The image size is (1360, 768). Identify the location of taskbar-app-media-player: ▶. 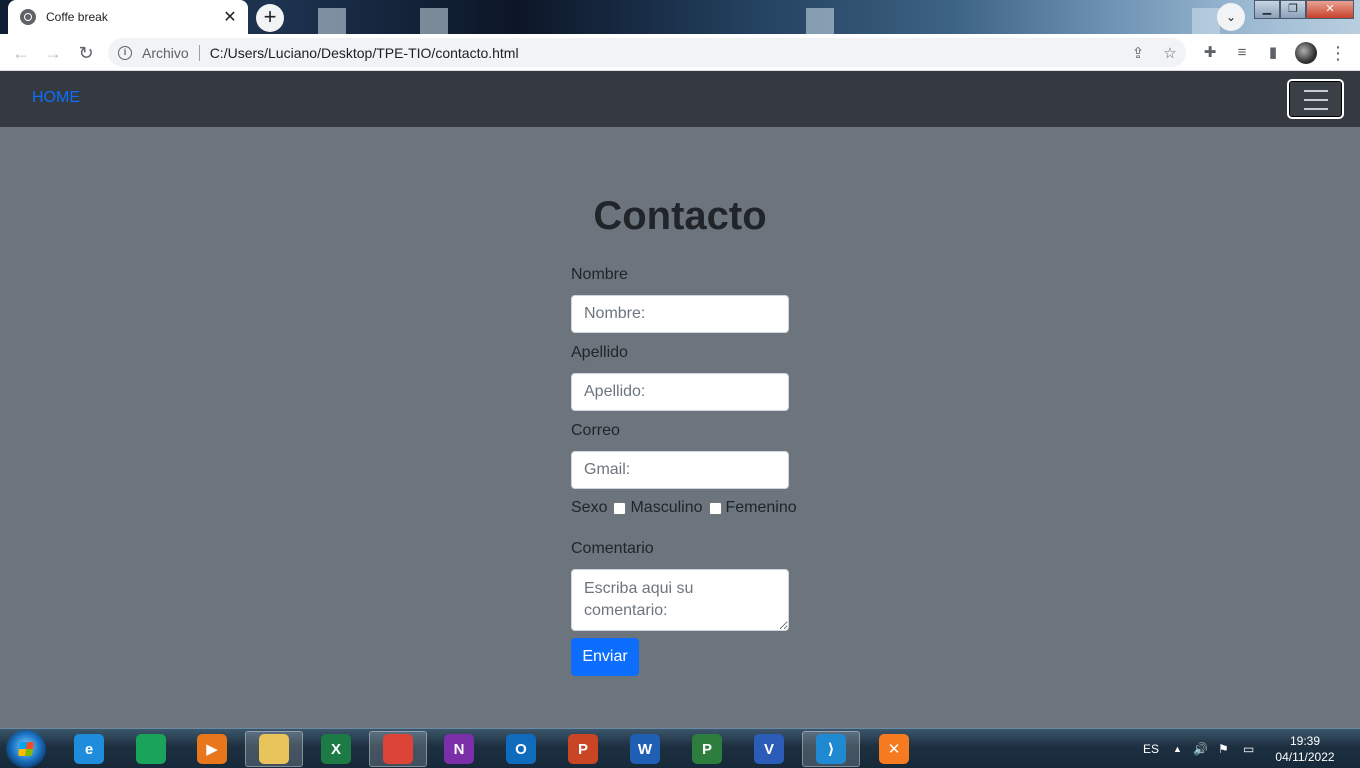
(212, 749).